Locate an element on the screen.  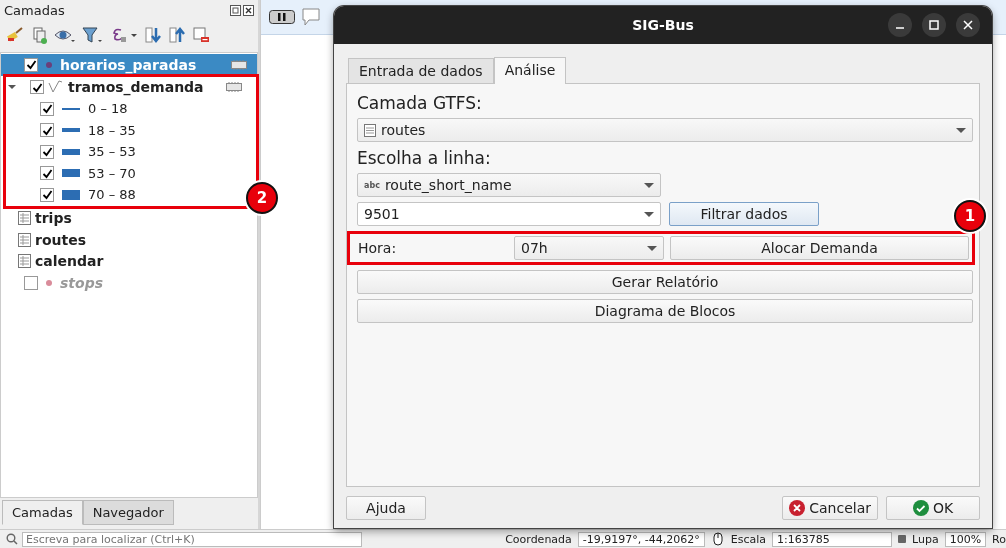
search-icon is located at coordinates (12, 539).